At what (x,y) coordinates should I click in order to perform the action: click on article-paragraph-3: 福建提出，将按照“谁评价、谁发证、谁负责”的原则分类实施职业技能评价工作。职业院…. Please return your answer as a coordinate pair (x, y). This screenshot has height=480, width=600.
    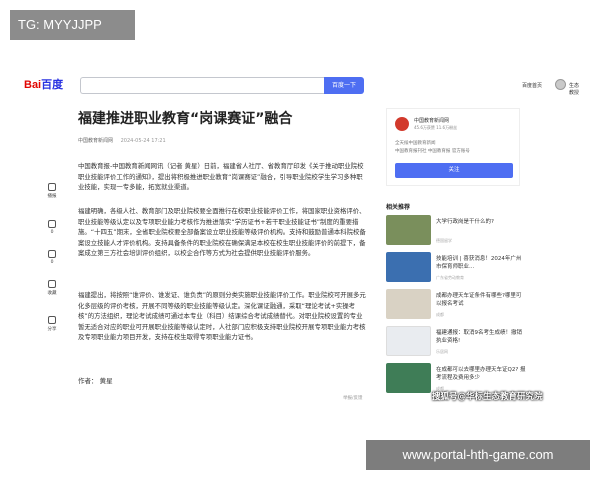
    Looking at the image, I should click on (222, 316).